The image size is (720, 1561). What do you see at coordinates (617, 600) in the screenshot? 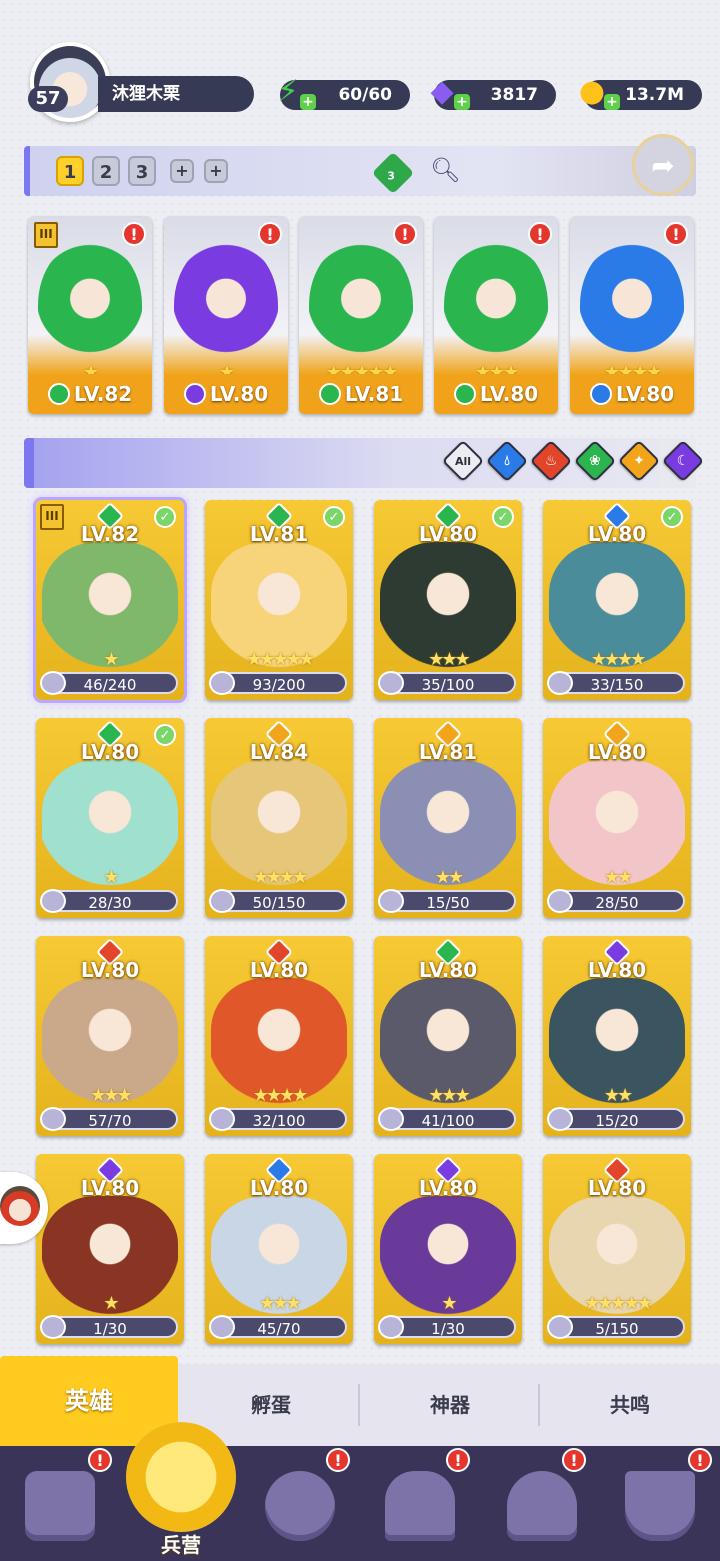
I see `hero-card: LV.80 ★★★★ 33/150 ✓` at bounding box center [617, 600].